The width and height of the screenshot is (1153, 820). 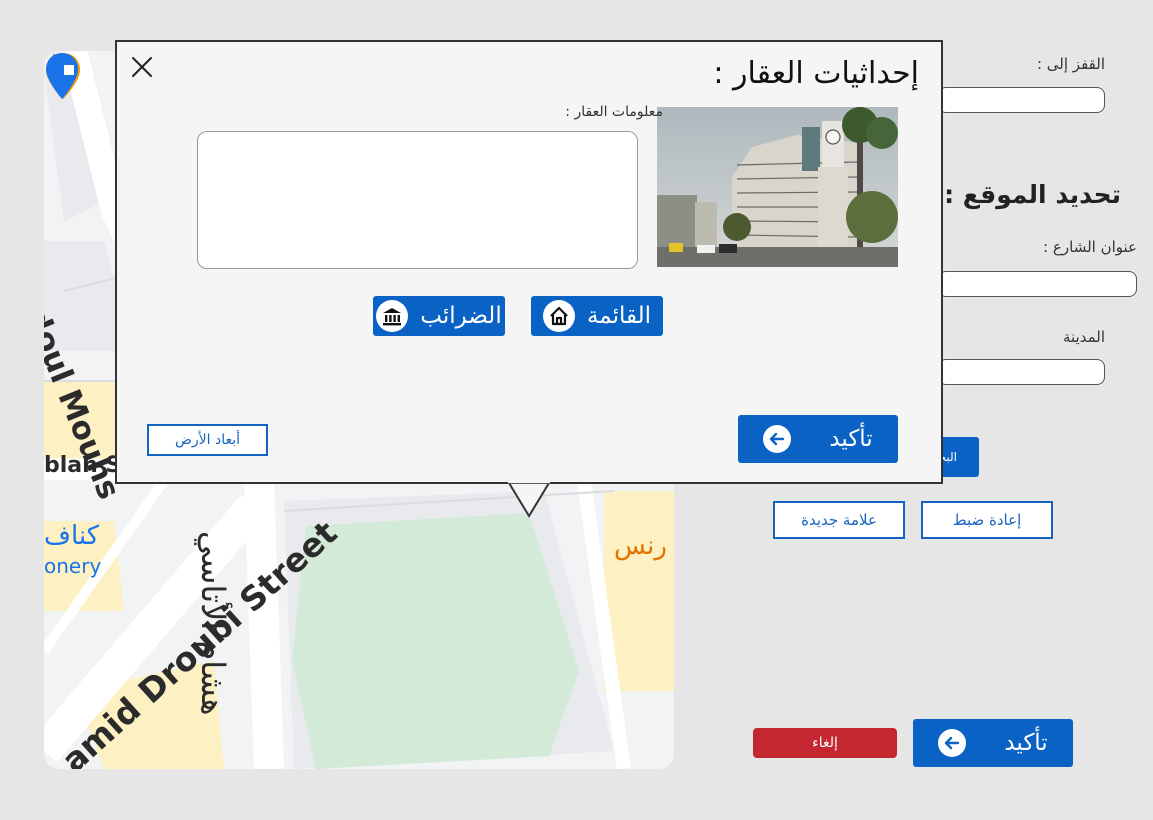 I want to click on locate-section-title: تحديد الموقع :, so click(x=1032, y=194).